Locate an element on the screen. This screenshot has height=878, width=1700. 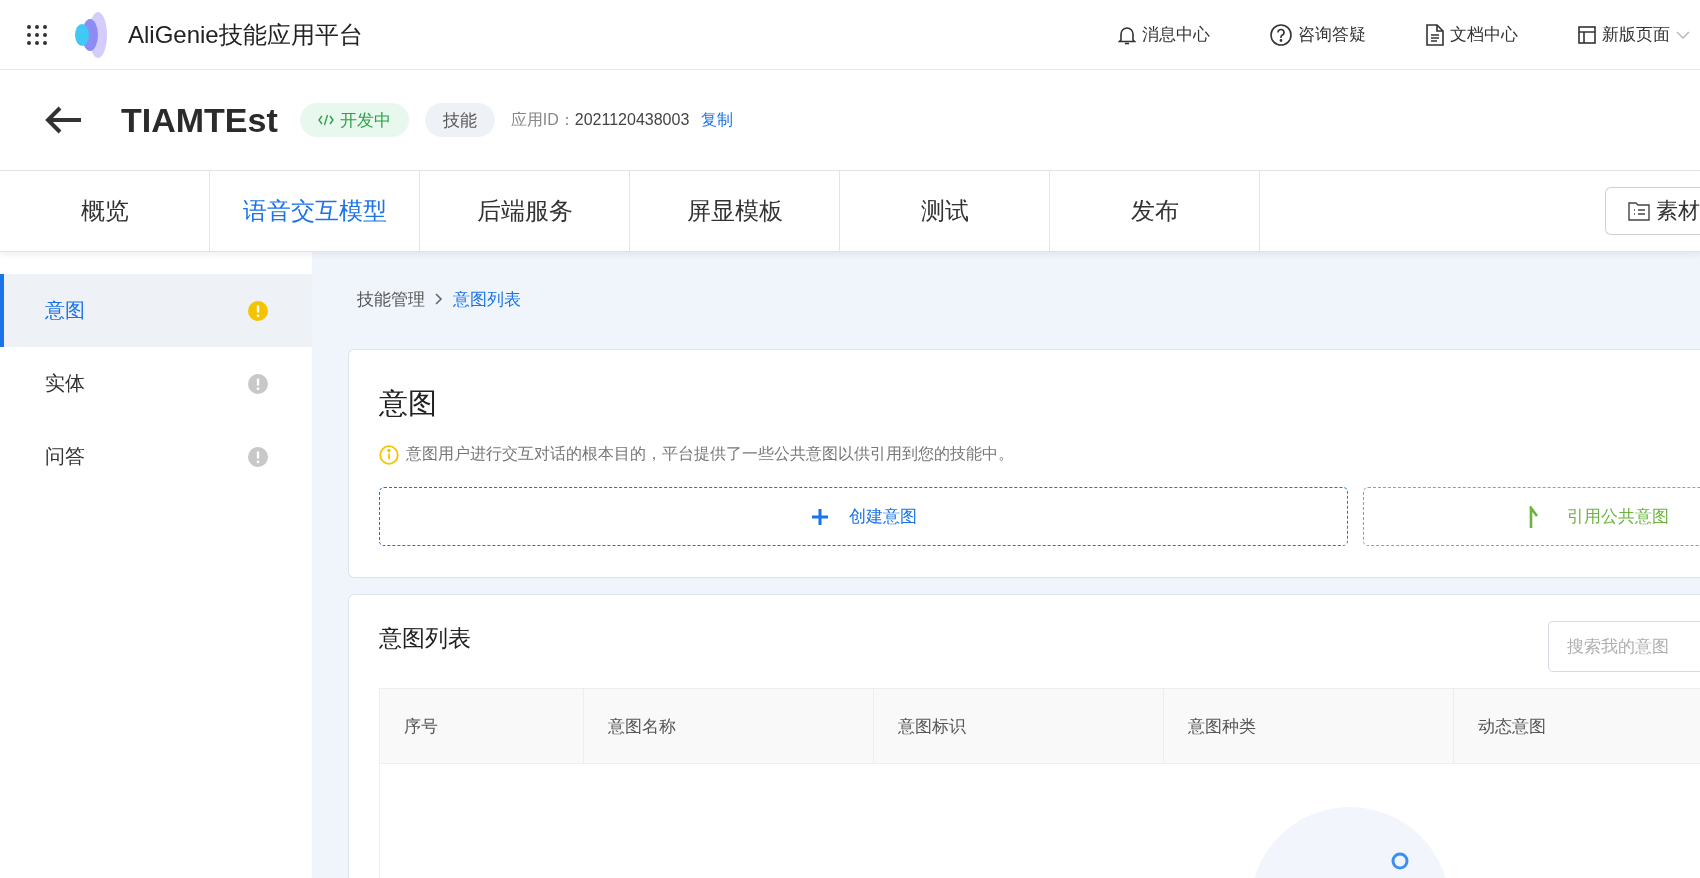
chevron-right-icon is located at coordinates (439, 299).